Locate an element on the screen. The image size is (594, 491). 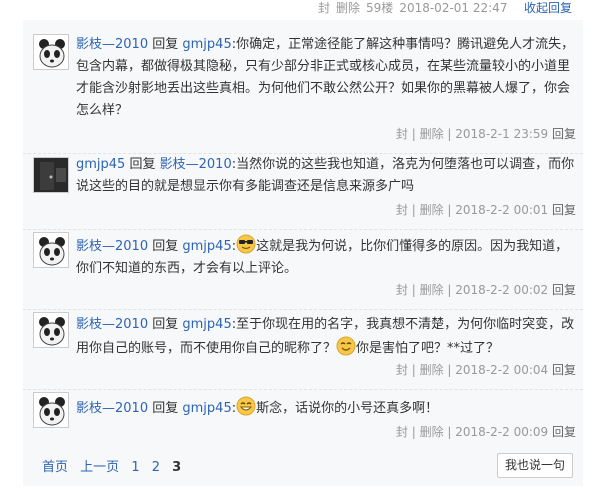
dark-room-avatar-icon is located at coordinates (51, 175).